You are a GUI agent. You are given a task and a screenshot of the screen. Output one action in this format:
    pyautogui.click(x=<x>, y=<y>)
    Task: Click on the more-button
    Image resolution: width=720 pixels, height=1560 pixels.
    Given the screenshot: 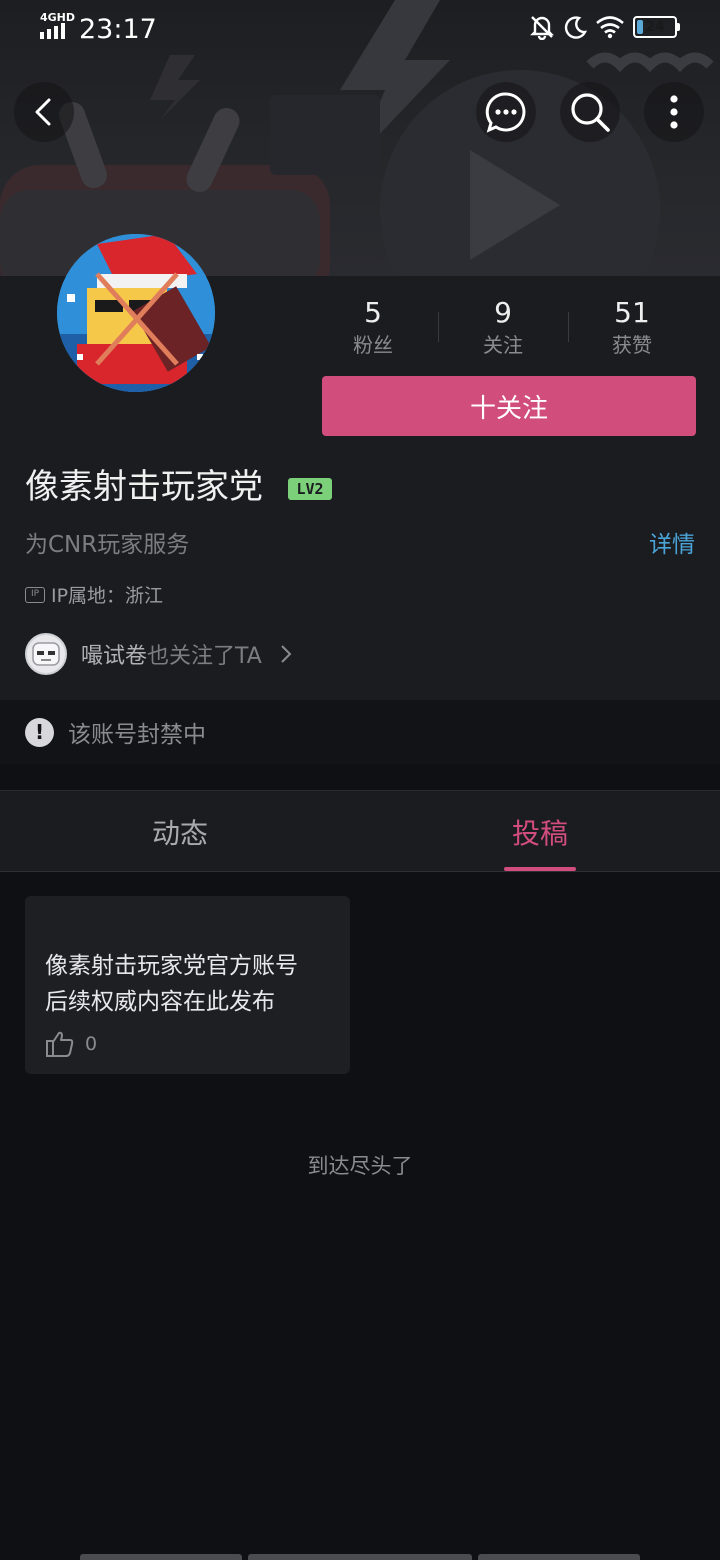 What is the action you would take?
    pyautogui.click(x=674, y=112)
    